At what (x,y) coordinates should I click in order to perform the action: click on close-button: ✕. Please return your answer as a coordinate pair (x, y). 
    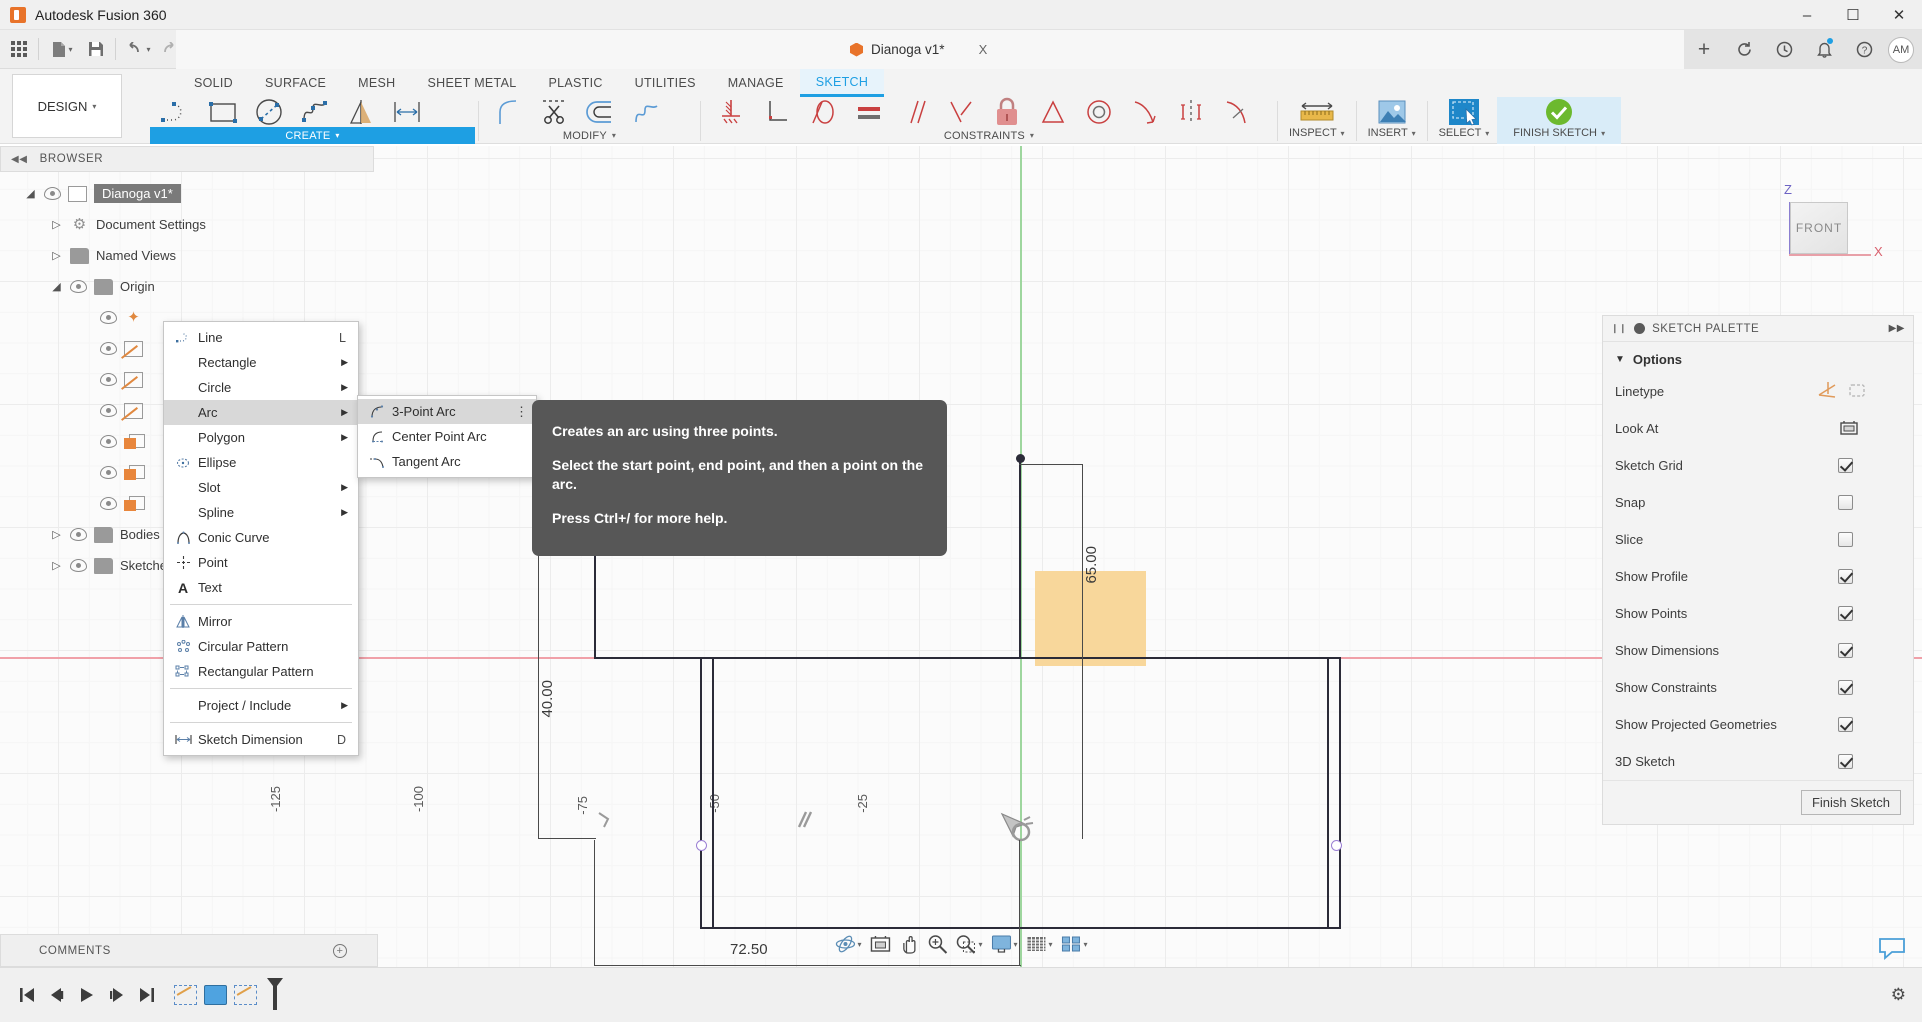
    Looking at the image, I should click on (1899, 15).